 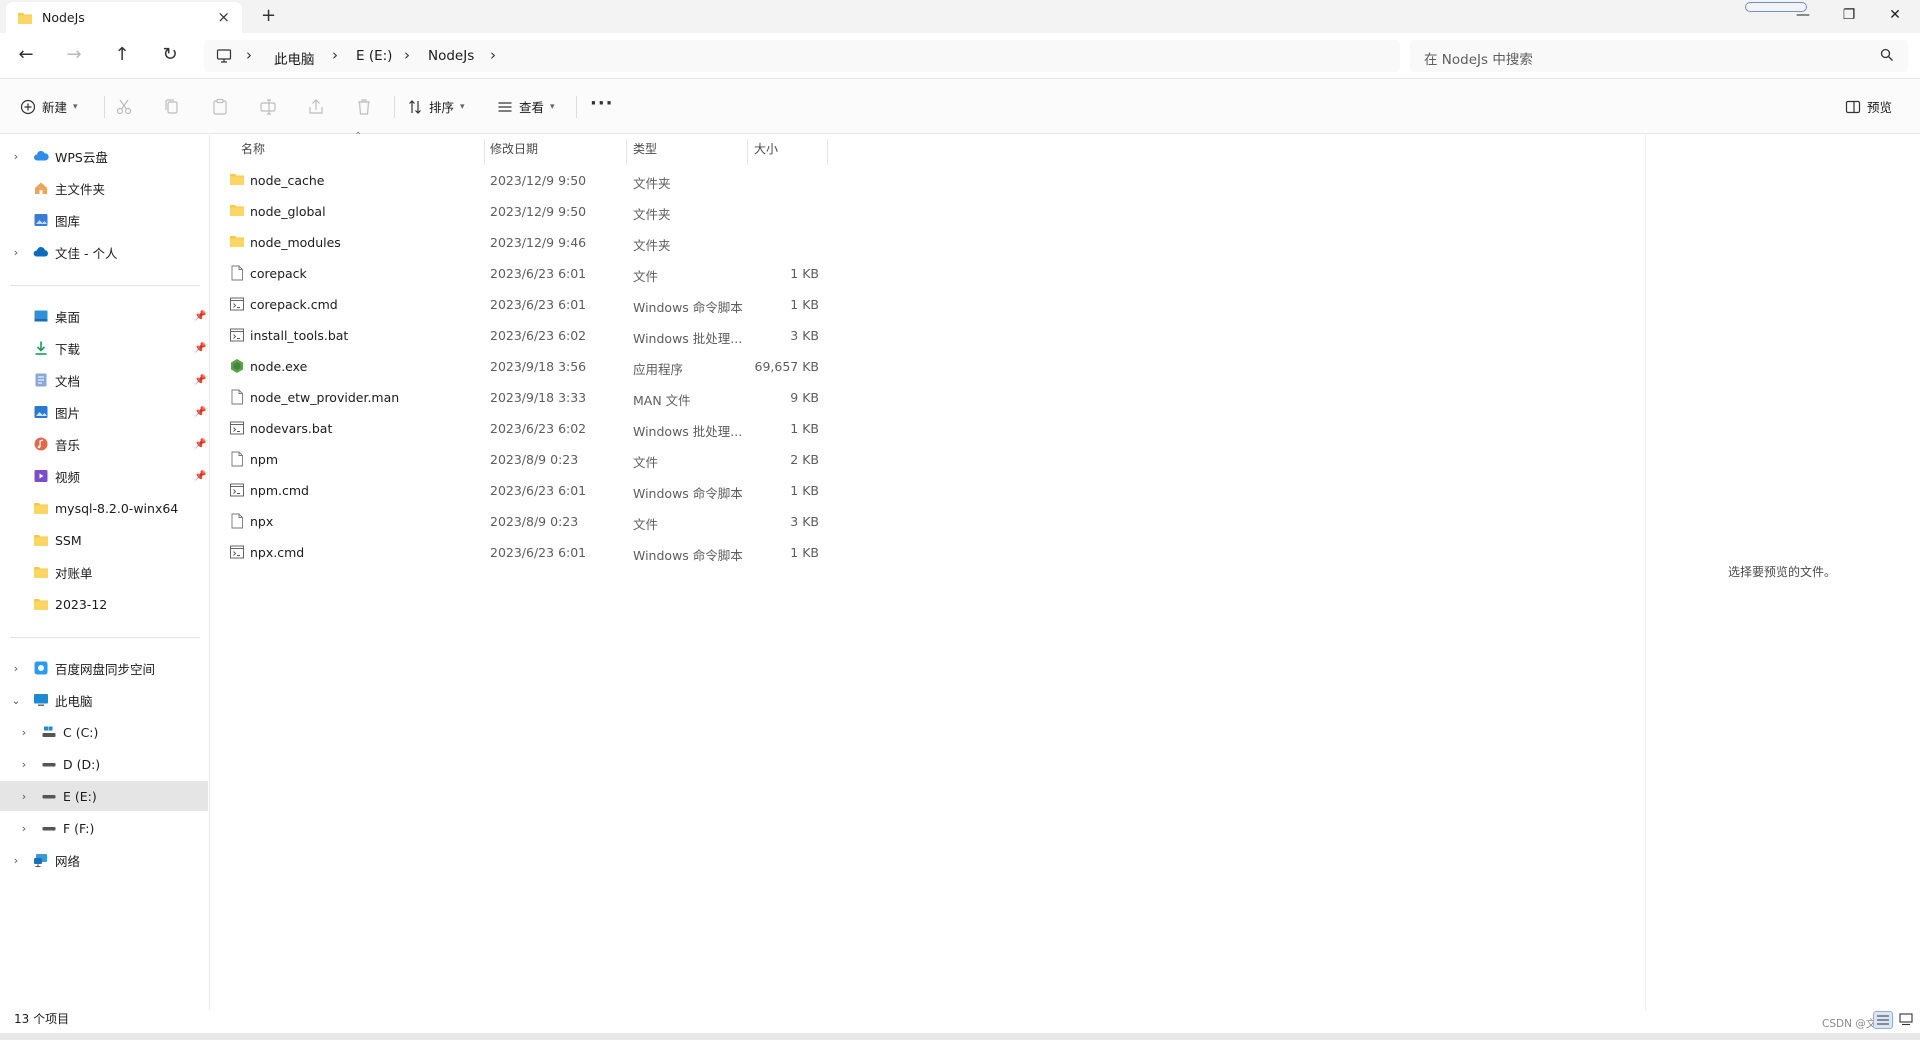 I want to click on file-size: 1 KB, so click(x=804, y=304).